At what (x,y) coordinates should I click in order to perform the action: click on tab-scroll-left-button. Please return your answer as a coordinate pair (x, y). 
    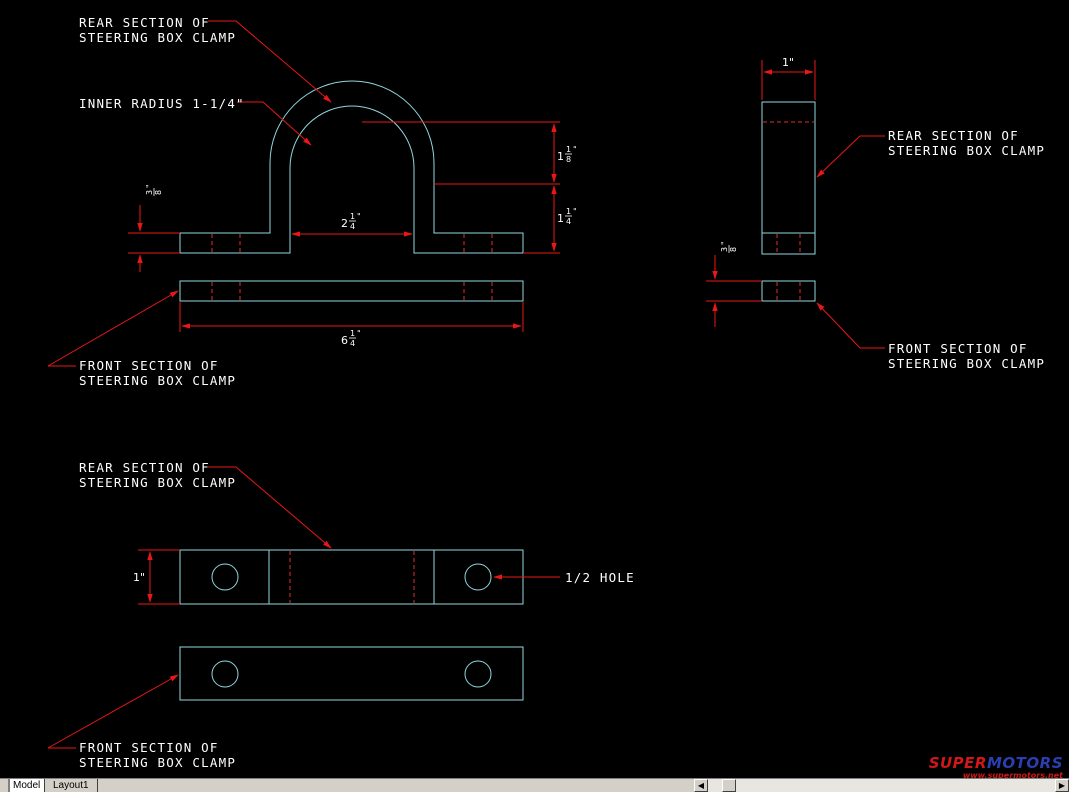
    Looking at the image, I should click on (4, 785).